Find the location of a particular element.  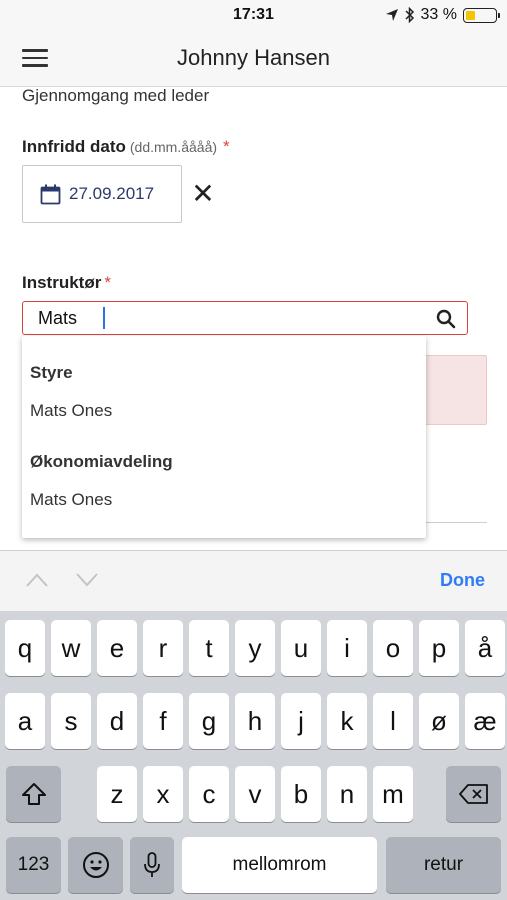

date-value: 27.09.2017 is located at coordinates (112, 193).